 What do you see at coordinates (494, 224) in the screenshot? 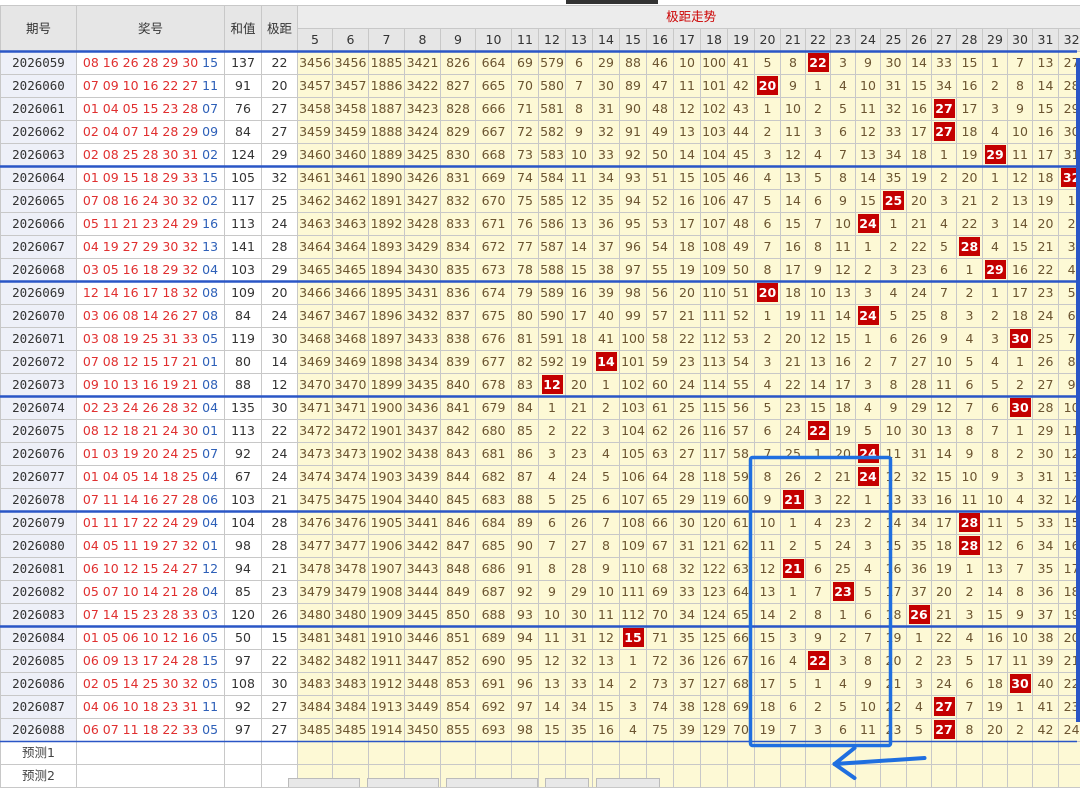
I see `omission-cell: 671` at bounding box center [494, 224].